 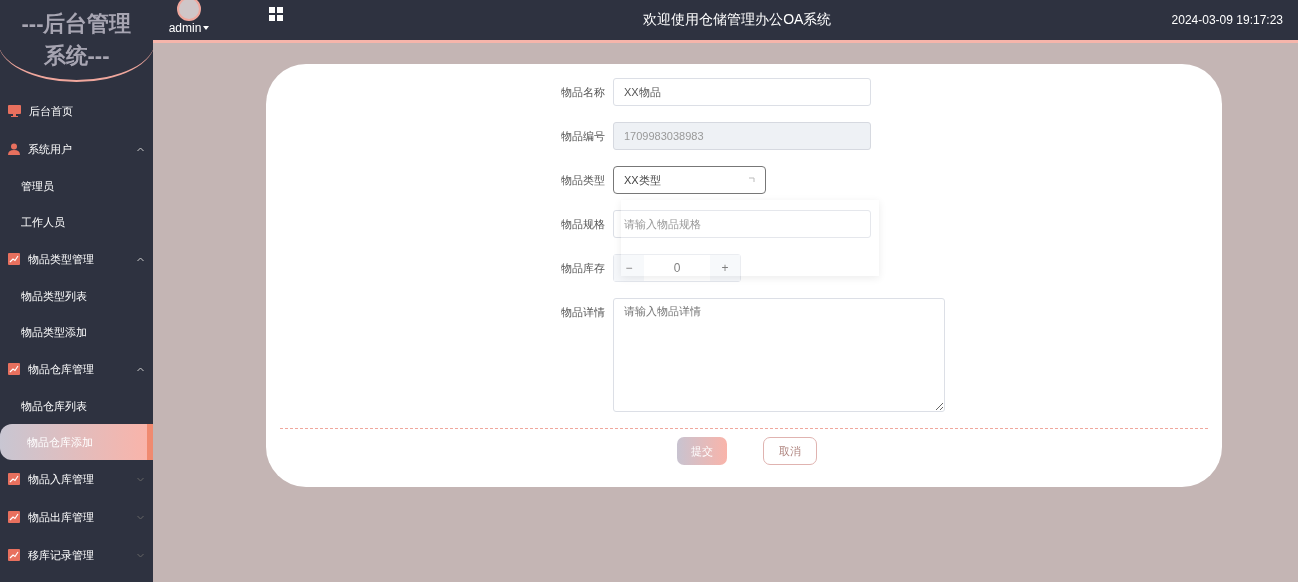 I want to click on menu-item: 后台首页, so click(x=87, y=111).